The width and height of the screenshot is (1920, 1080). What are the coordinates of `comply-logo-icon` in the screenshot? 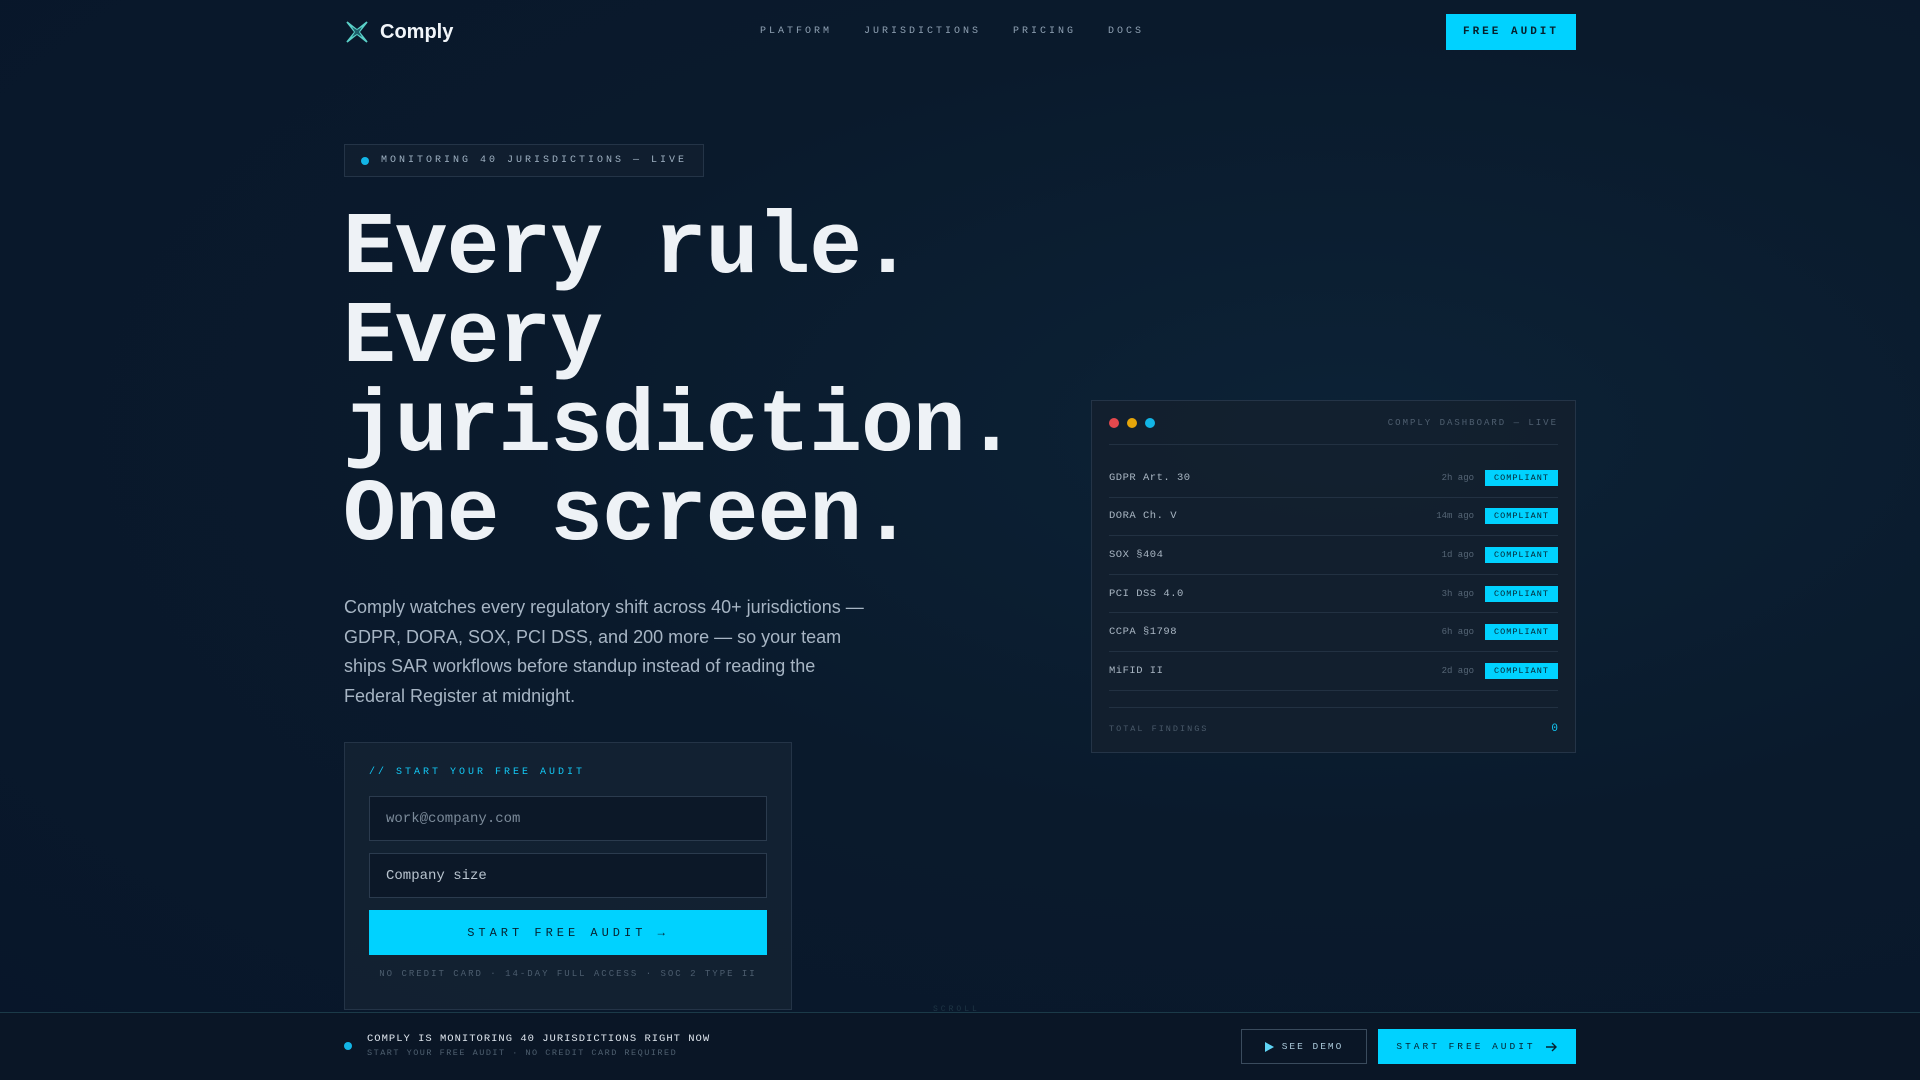 It's located at (357, 32).